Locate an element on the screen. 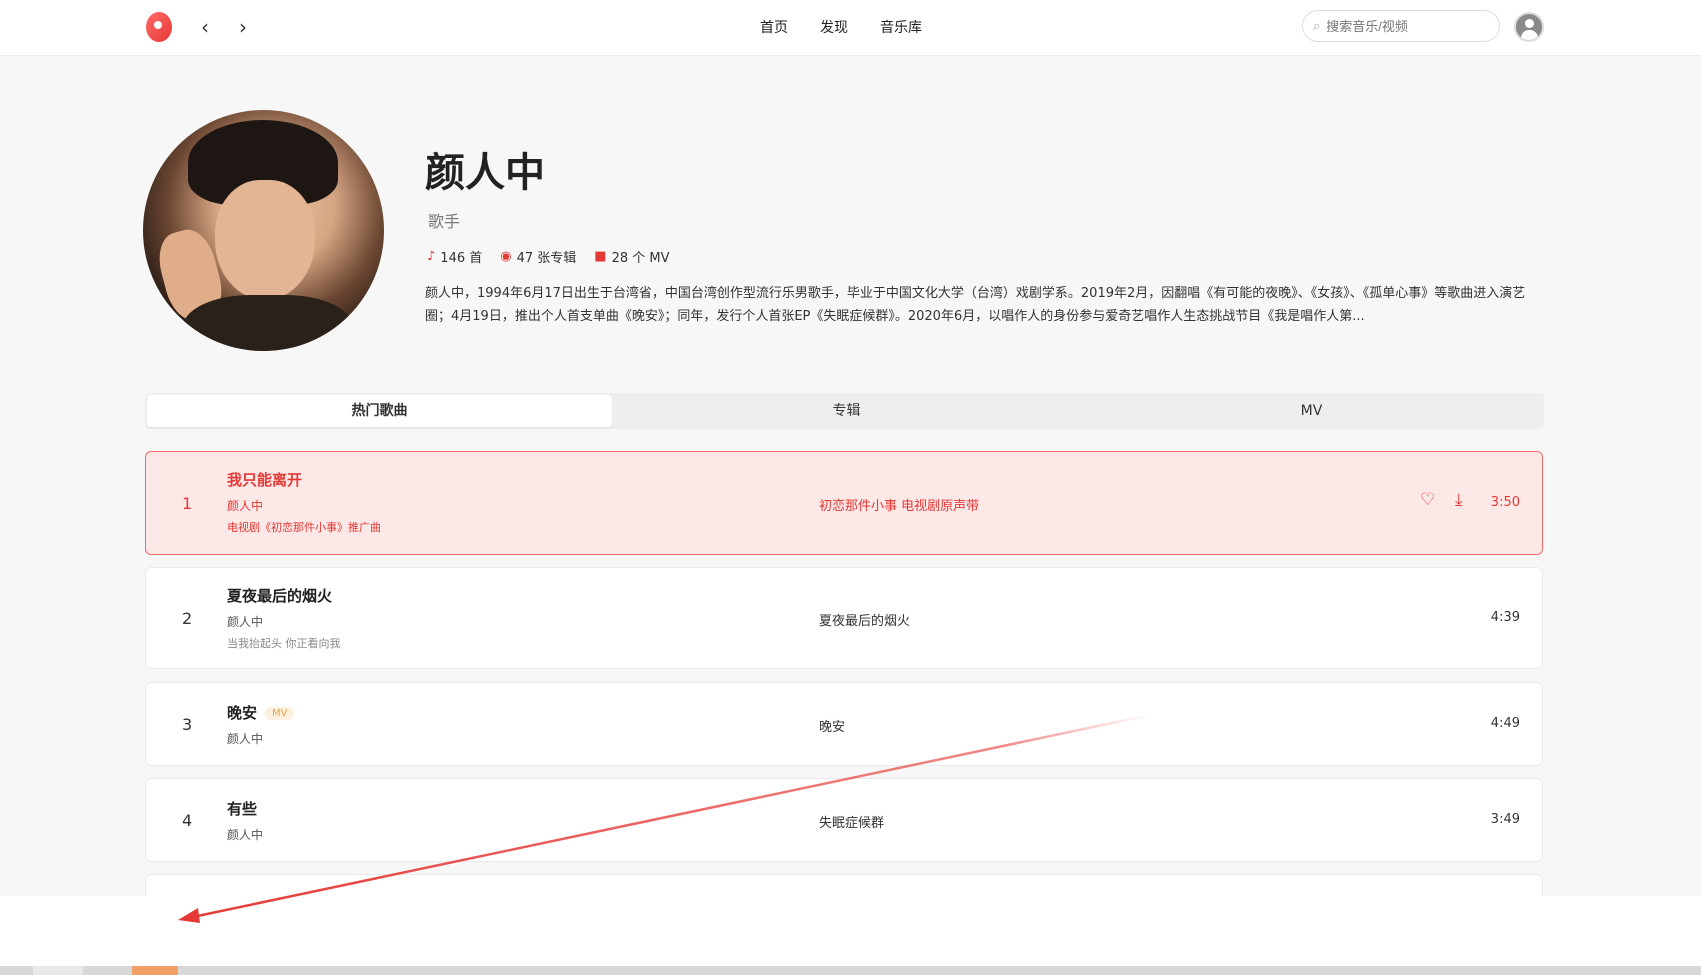 The height and width of the screenshot is (975, 1701). tab-albums: 专辑 is located at coordinates (846, 411).